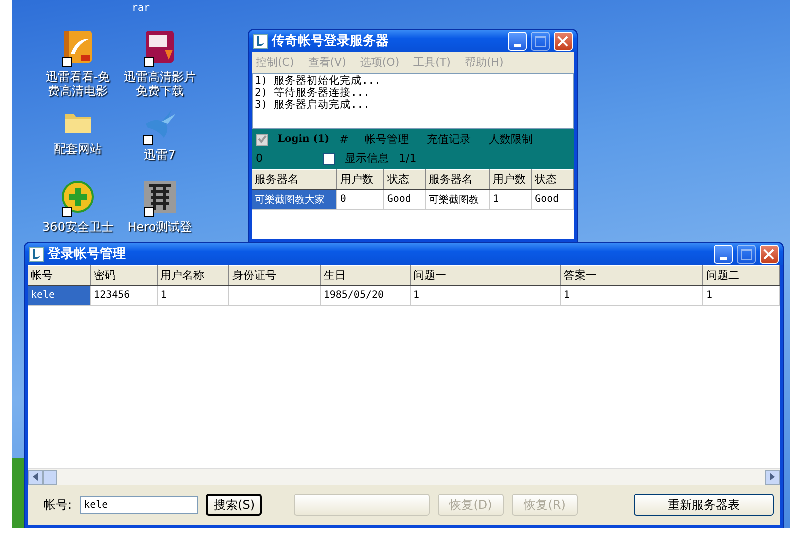 Image resolution: width=800 pixels, height=540 pixels. Describe the element at coordinates (631, 276) in the screenshot. I see `column-header: 答案一` at that location.